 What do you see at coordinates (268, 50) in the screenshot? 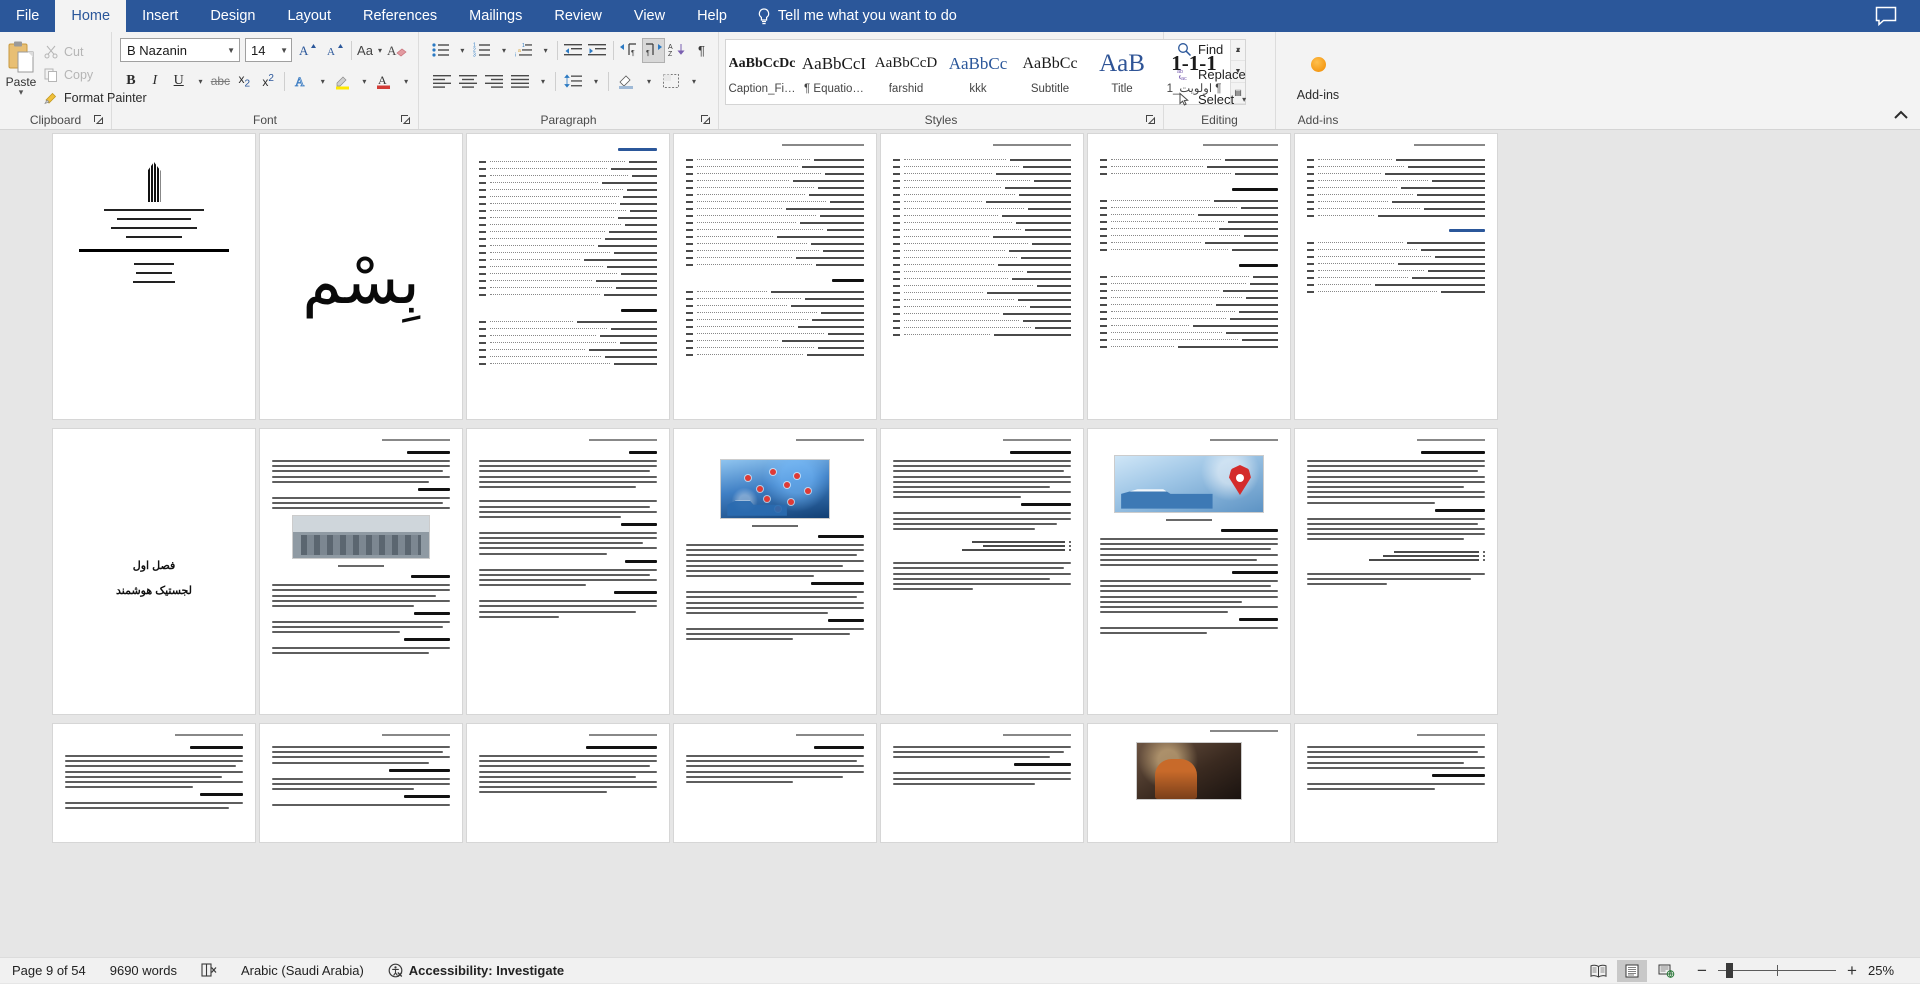
I see `font-size-combobox: 14 ▼` at bounding box center [268, 50].